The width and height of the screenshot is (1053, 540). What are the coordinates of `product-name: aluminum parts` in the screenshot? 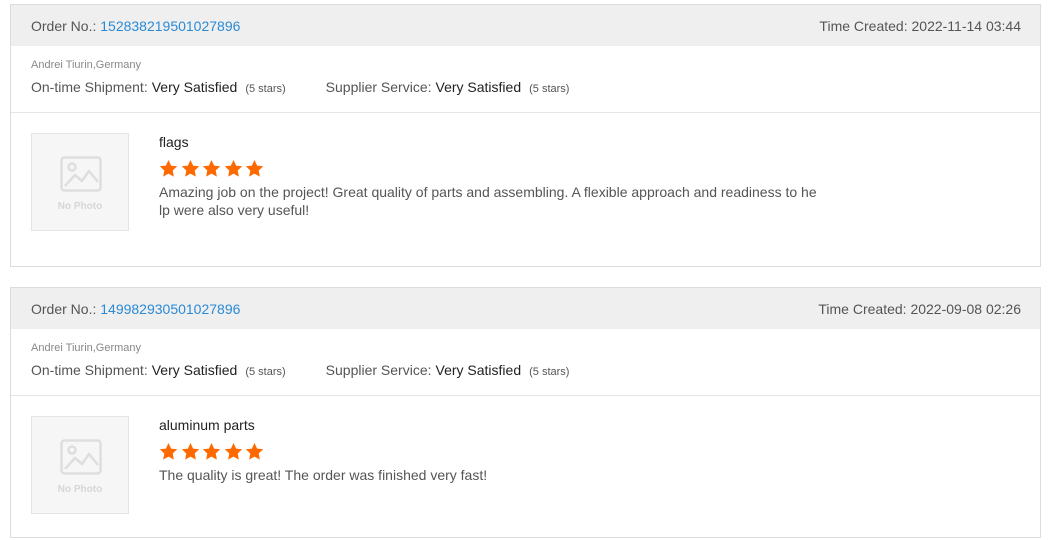 It's located at (207, 425).